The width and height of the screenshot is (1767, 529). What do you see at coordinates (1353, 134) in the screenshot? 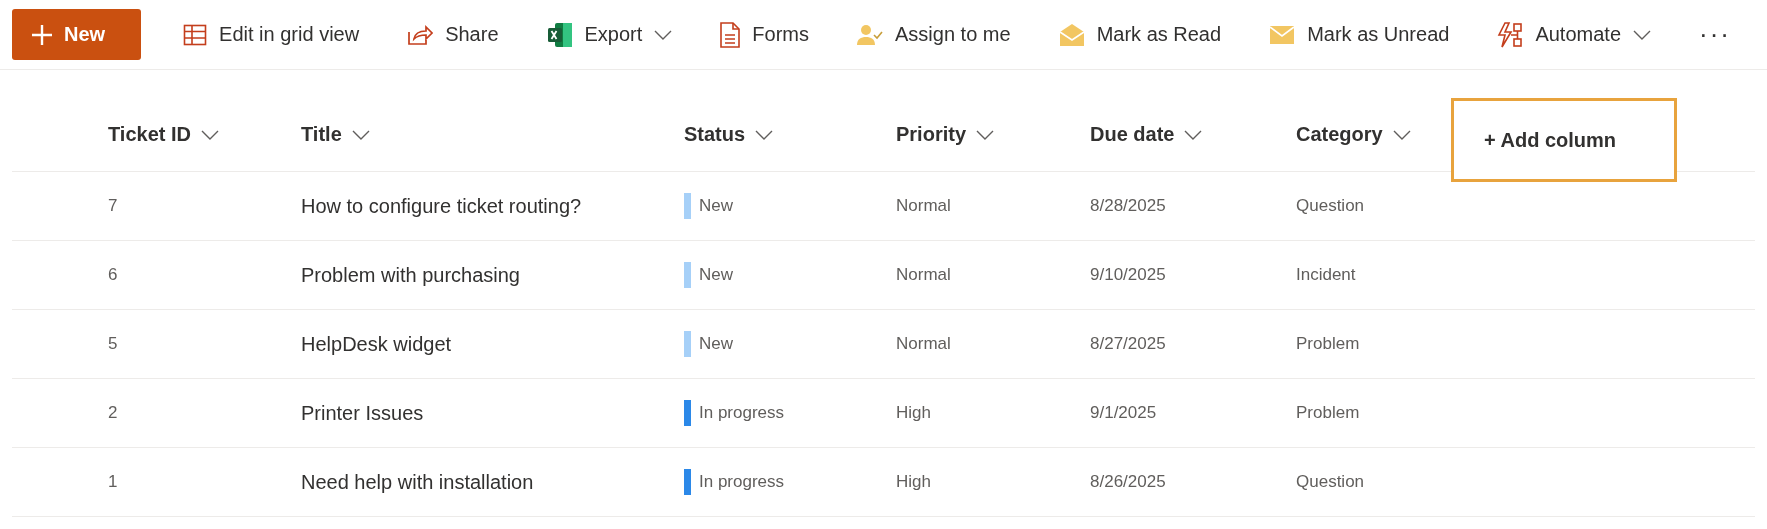
I see `column-header: Category` at bounding box center [1353, 134].